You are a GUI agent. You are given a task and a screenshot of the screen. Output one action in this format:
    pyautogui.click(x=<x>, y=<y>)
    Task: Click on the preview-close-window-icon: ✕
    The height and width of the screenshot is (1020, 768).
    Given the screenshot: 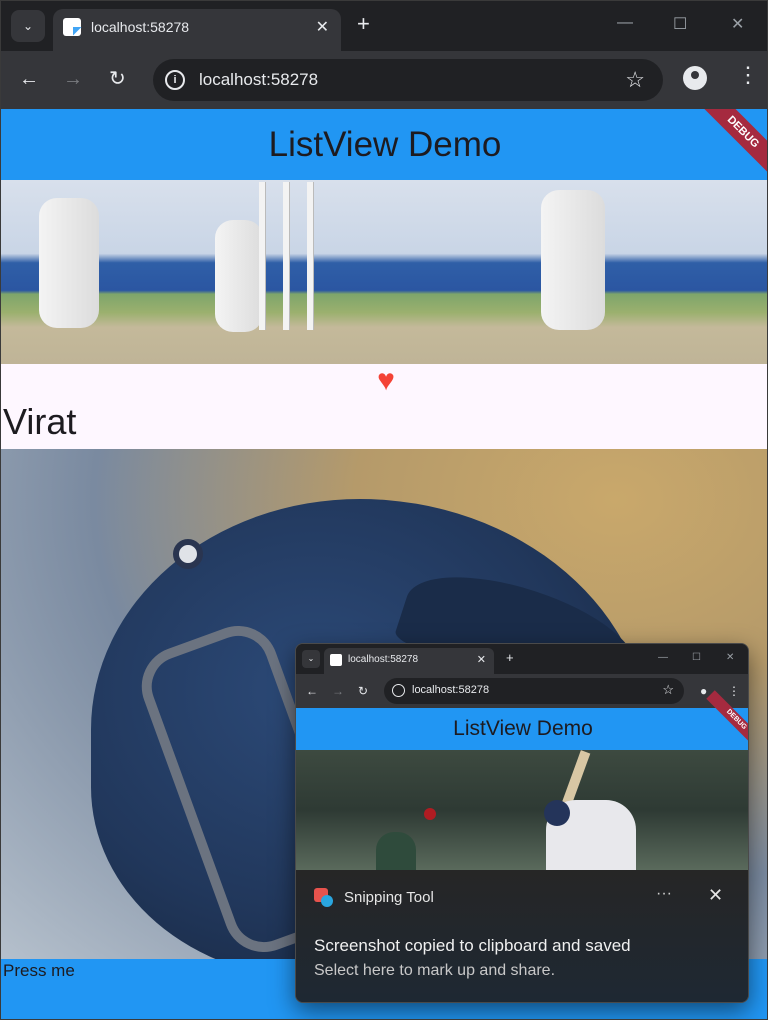 What is the action you would take?
    pyautogui.click(x=730, y=657)
    